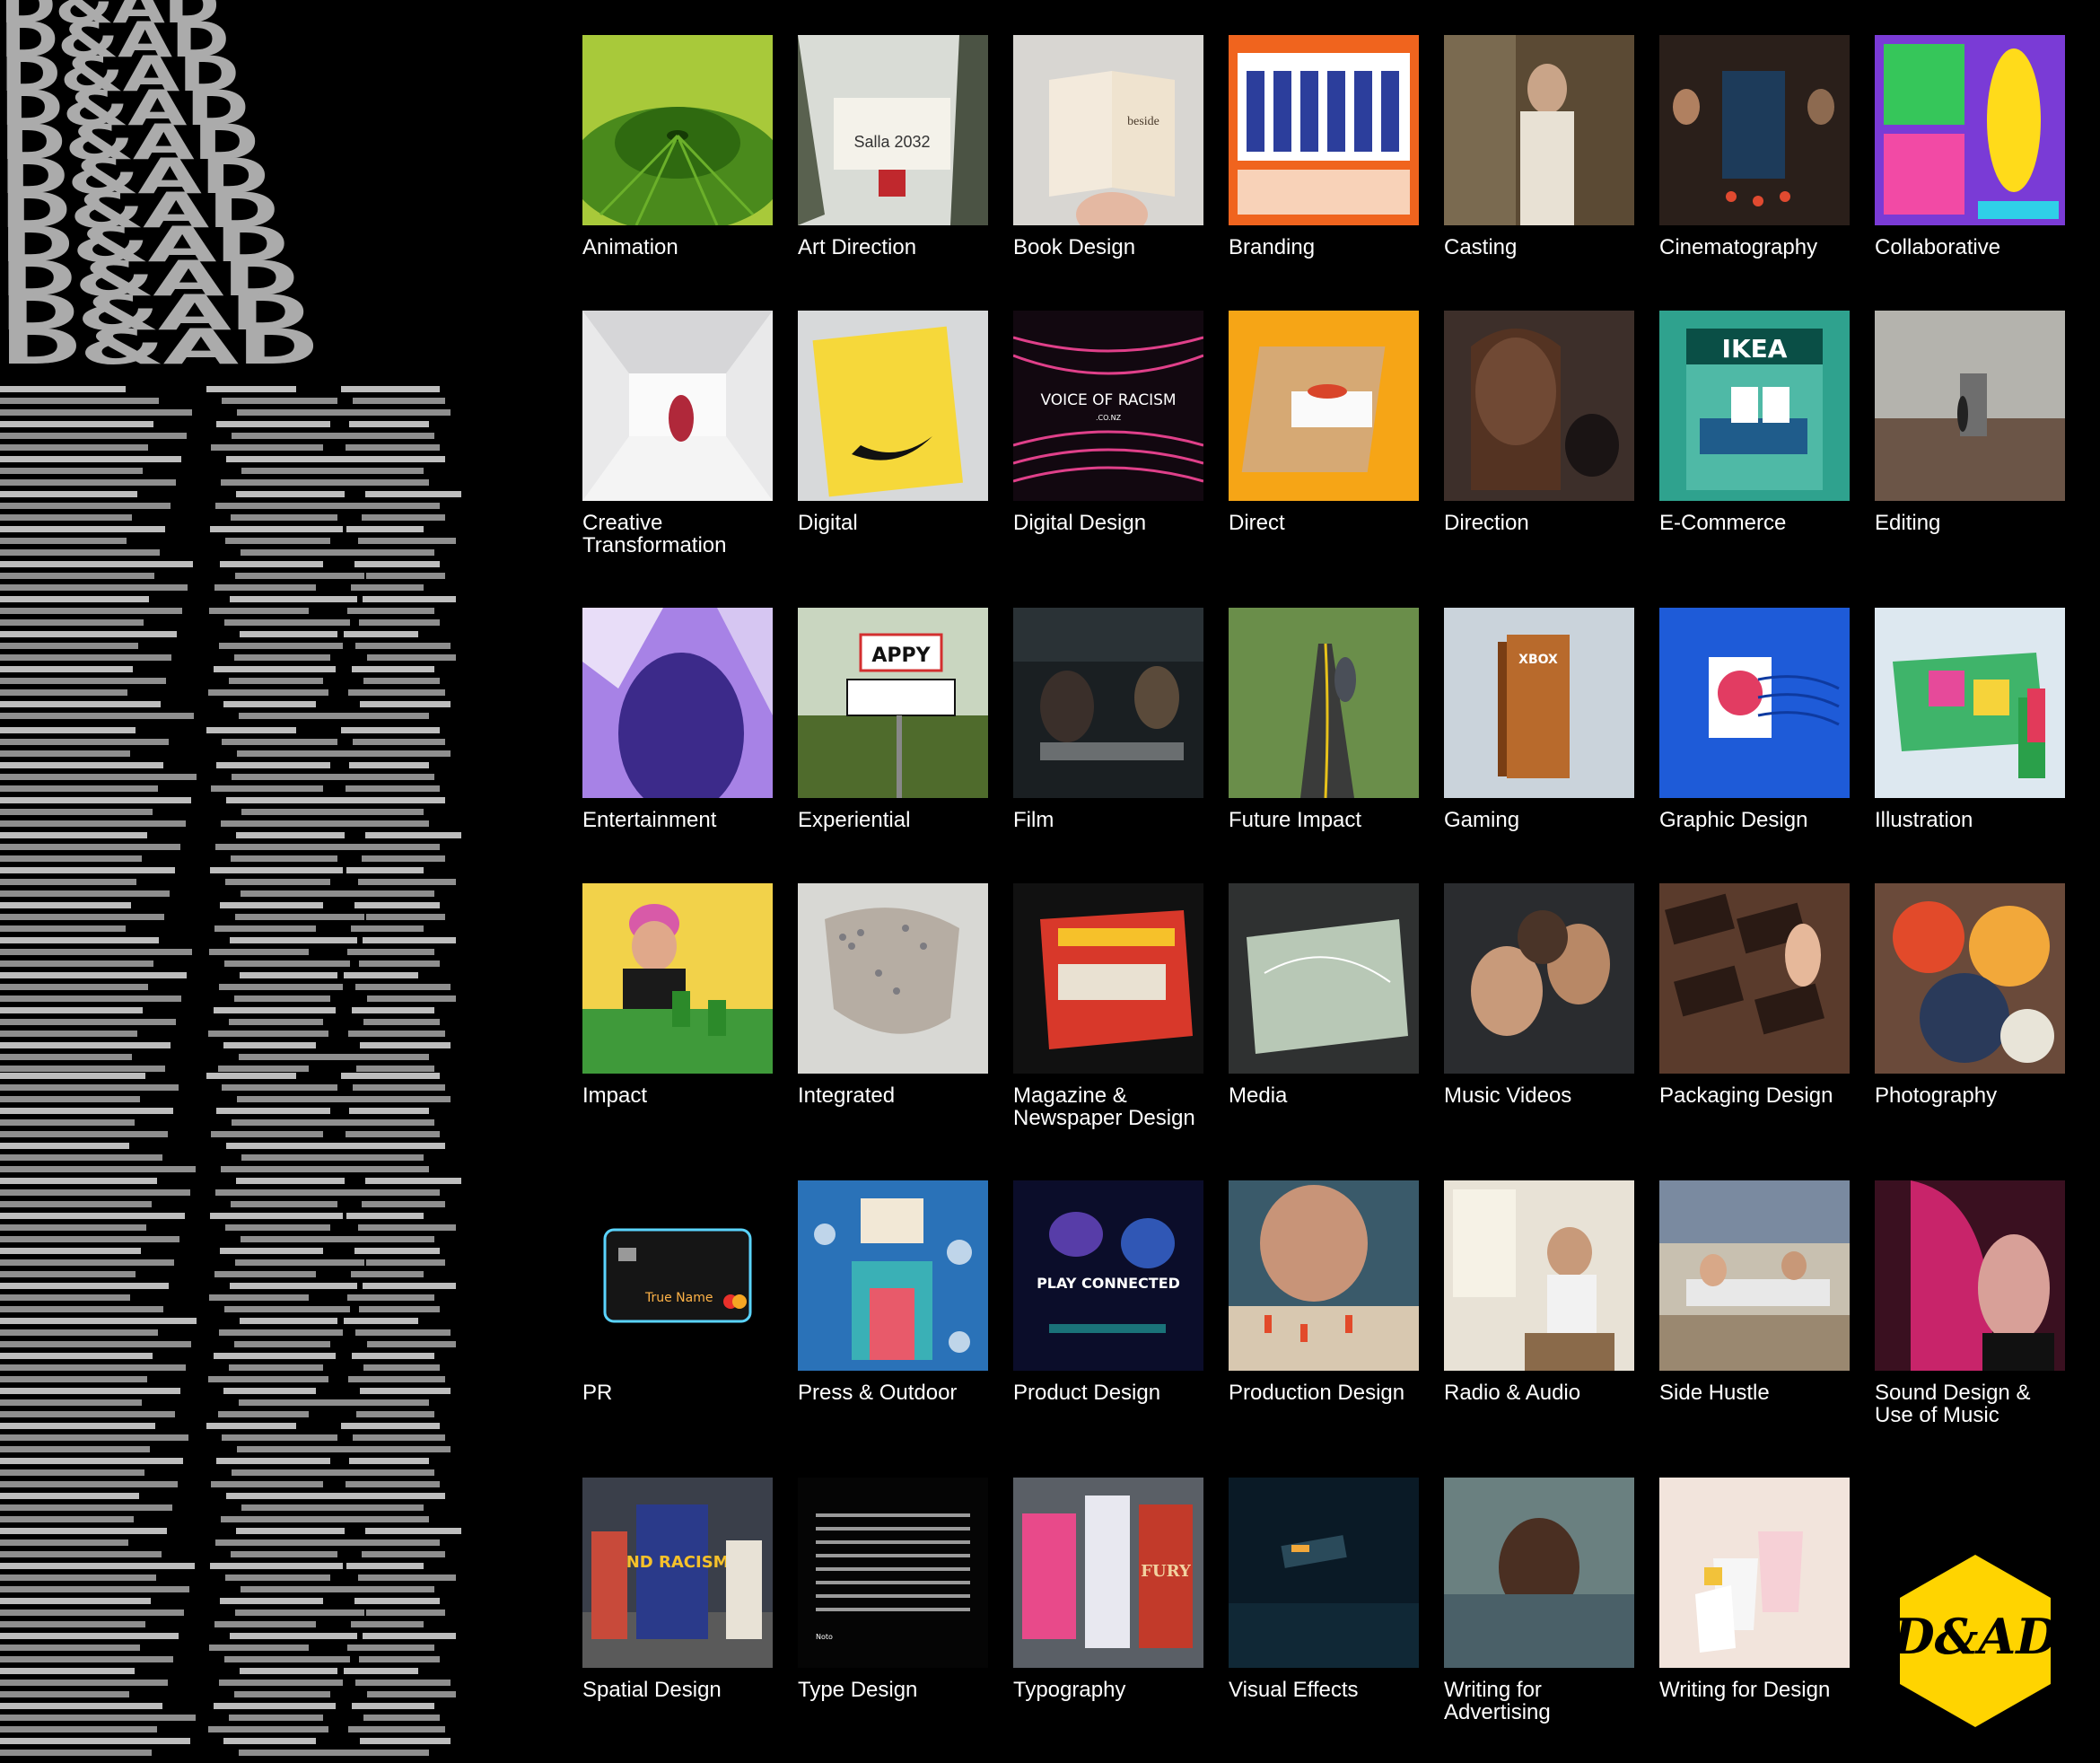 This screenshot has height=1763, width=2100. Describe the element at coordinates (1754, 719) in the screenshot. I see `category-tile-graphic-design: Graphic Design` at that location.